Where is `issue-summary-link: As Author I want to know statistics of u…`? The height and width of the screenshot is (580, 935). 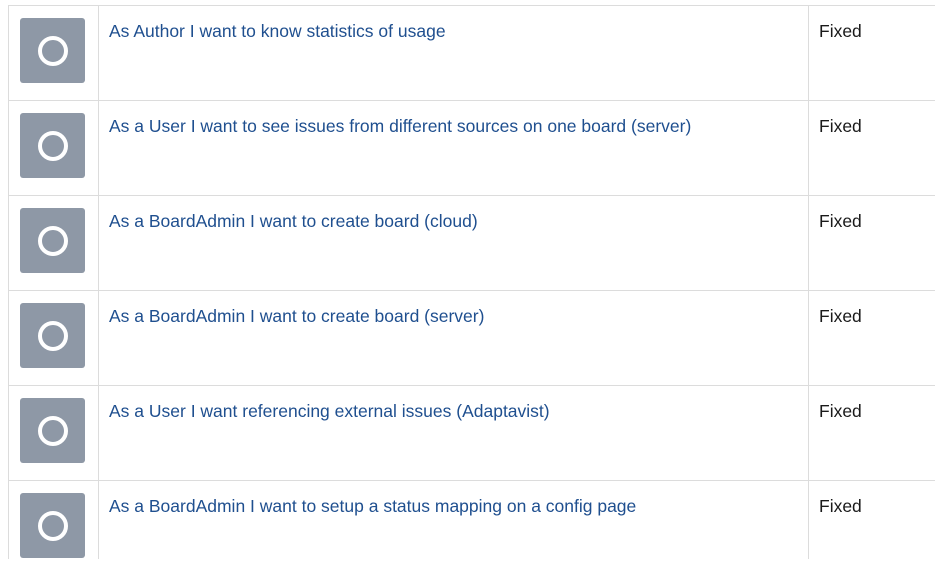
issue-summary-link: As Author I want to know statistics of u… is located at coordinates (453, 31).